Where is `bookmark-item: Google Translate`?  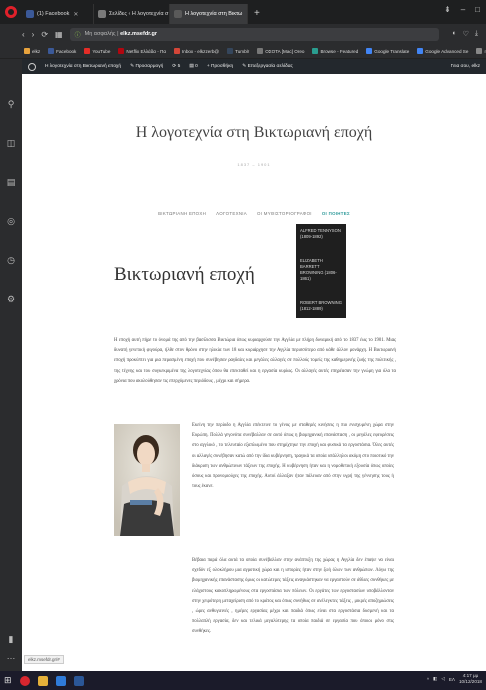
bookmark-item: Google Translate is located at coordinates (387, 51).